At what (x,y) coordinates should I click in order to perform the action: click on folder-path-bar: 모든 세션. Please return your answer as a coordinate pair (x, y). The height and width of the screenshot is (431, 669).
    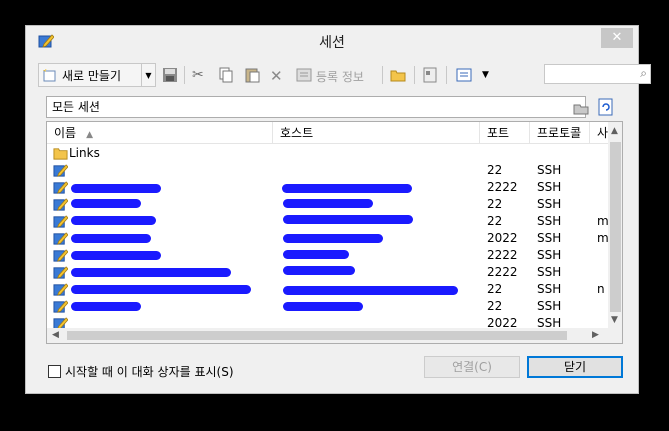
    Looking at the image, I should click on (316, 107).